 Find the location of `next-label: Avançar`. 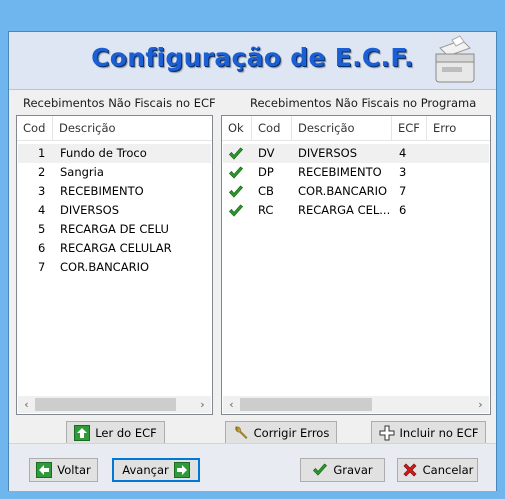

next-label: Avançar is located at coordinates (145, 470).